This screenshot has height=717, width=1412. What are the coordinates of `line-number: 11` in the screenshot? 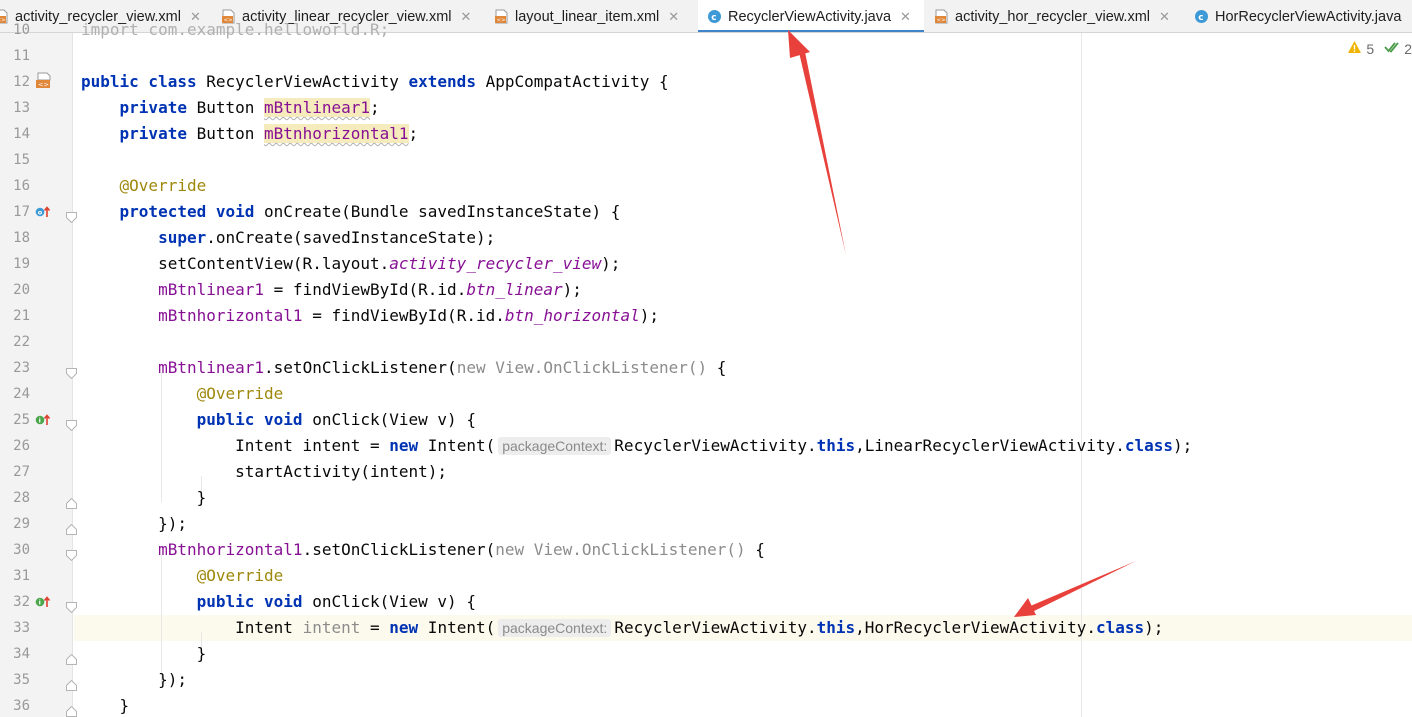 It's located at (21, 56).